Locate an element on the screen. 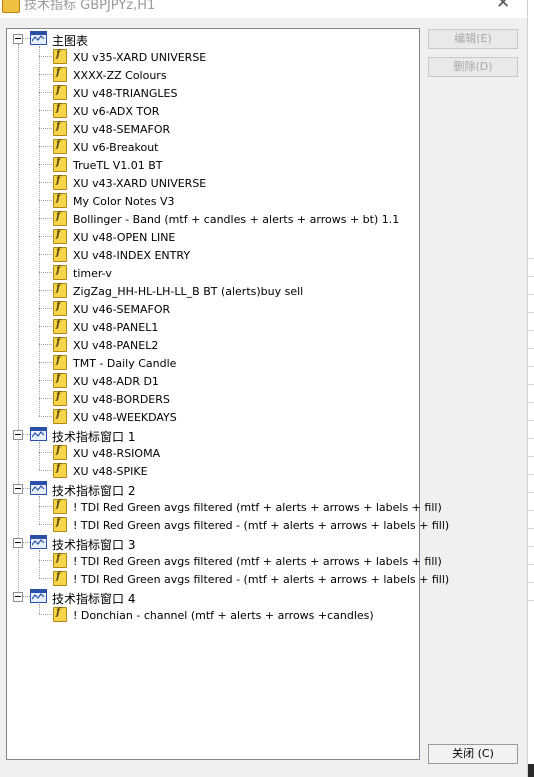 Image resolution: width=534 pixels, height=777 pixels. indicator-label: ZigZag_HH-HL-LH-LL_B BT (alerts)buy sell is located at coordinates (188, 291).